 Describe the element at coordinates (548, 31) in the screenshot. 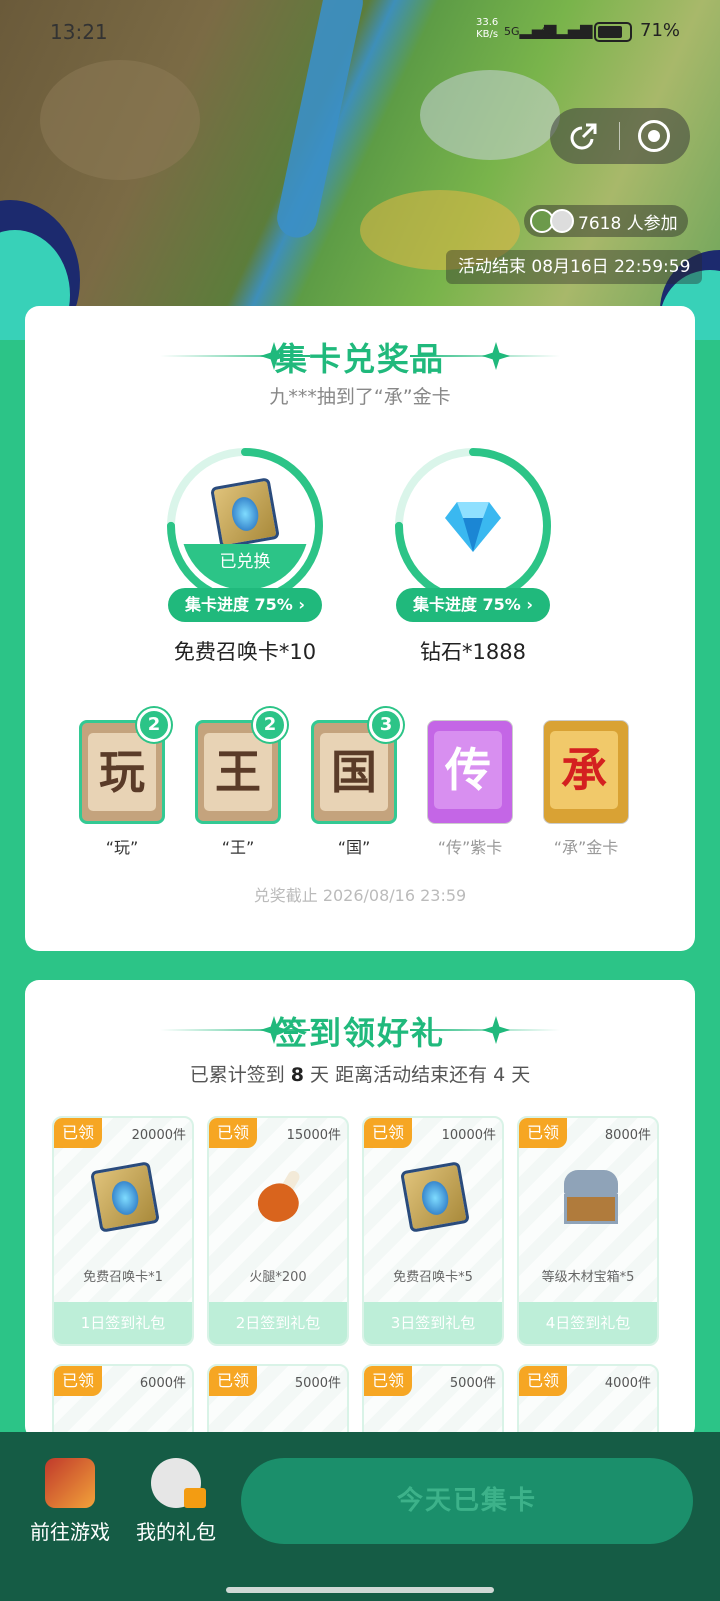

I see `signal-4g-label: 4G` at that location.